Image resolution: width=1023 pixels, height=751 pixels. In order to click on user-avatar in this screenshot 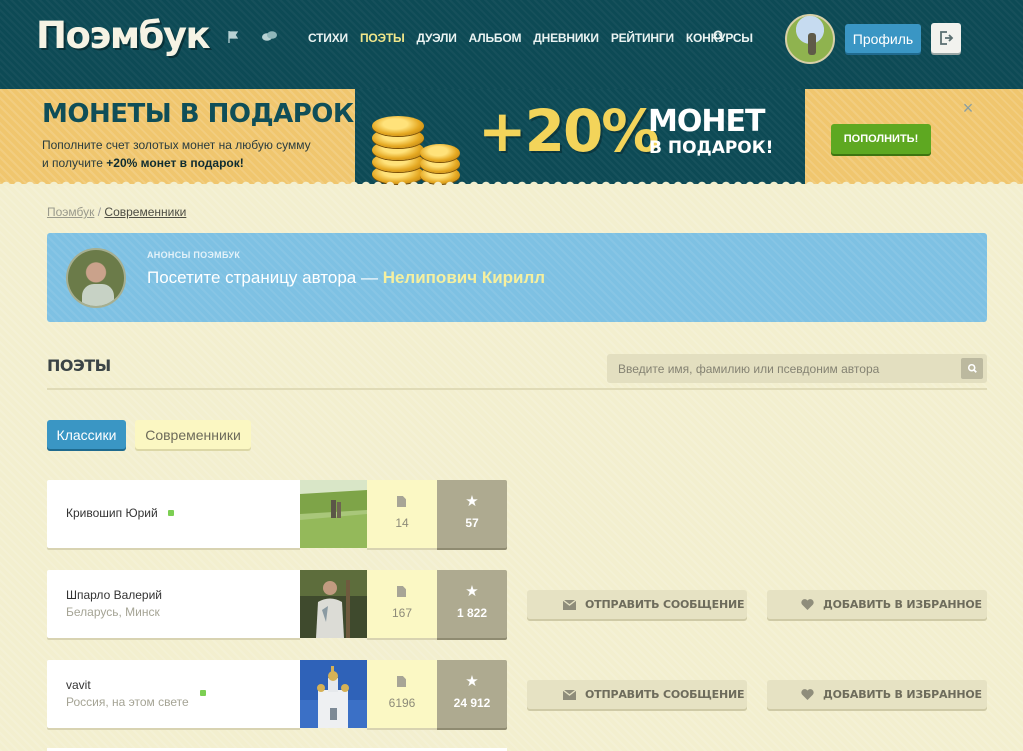, I will do `click(810, 39)`.